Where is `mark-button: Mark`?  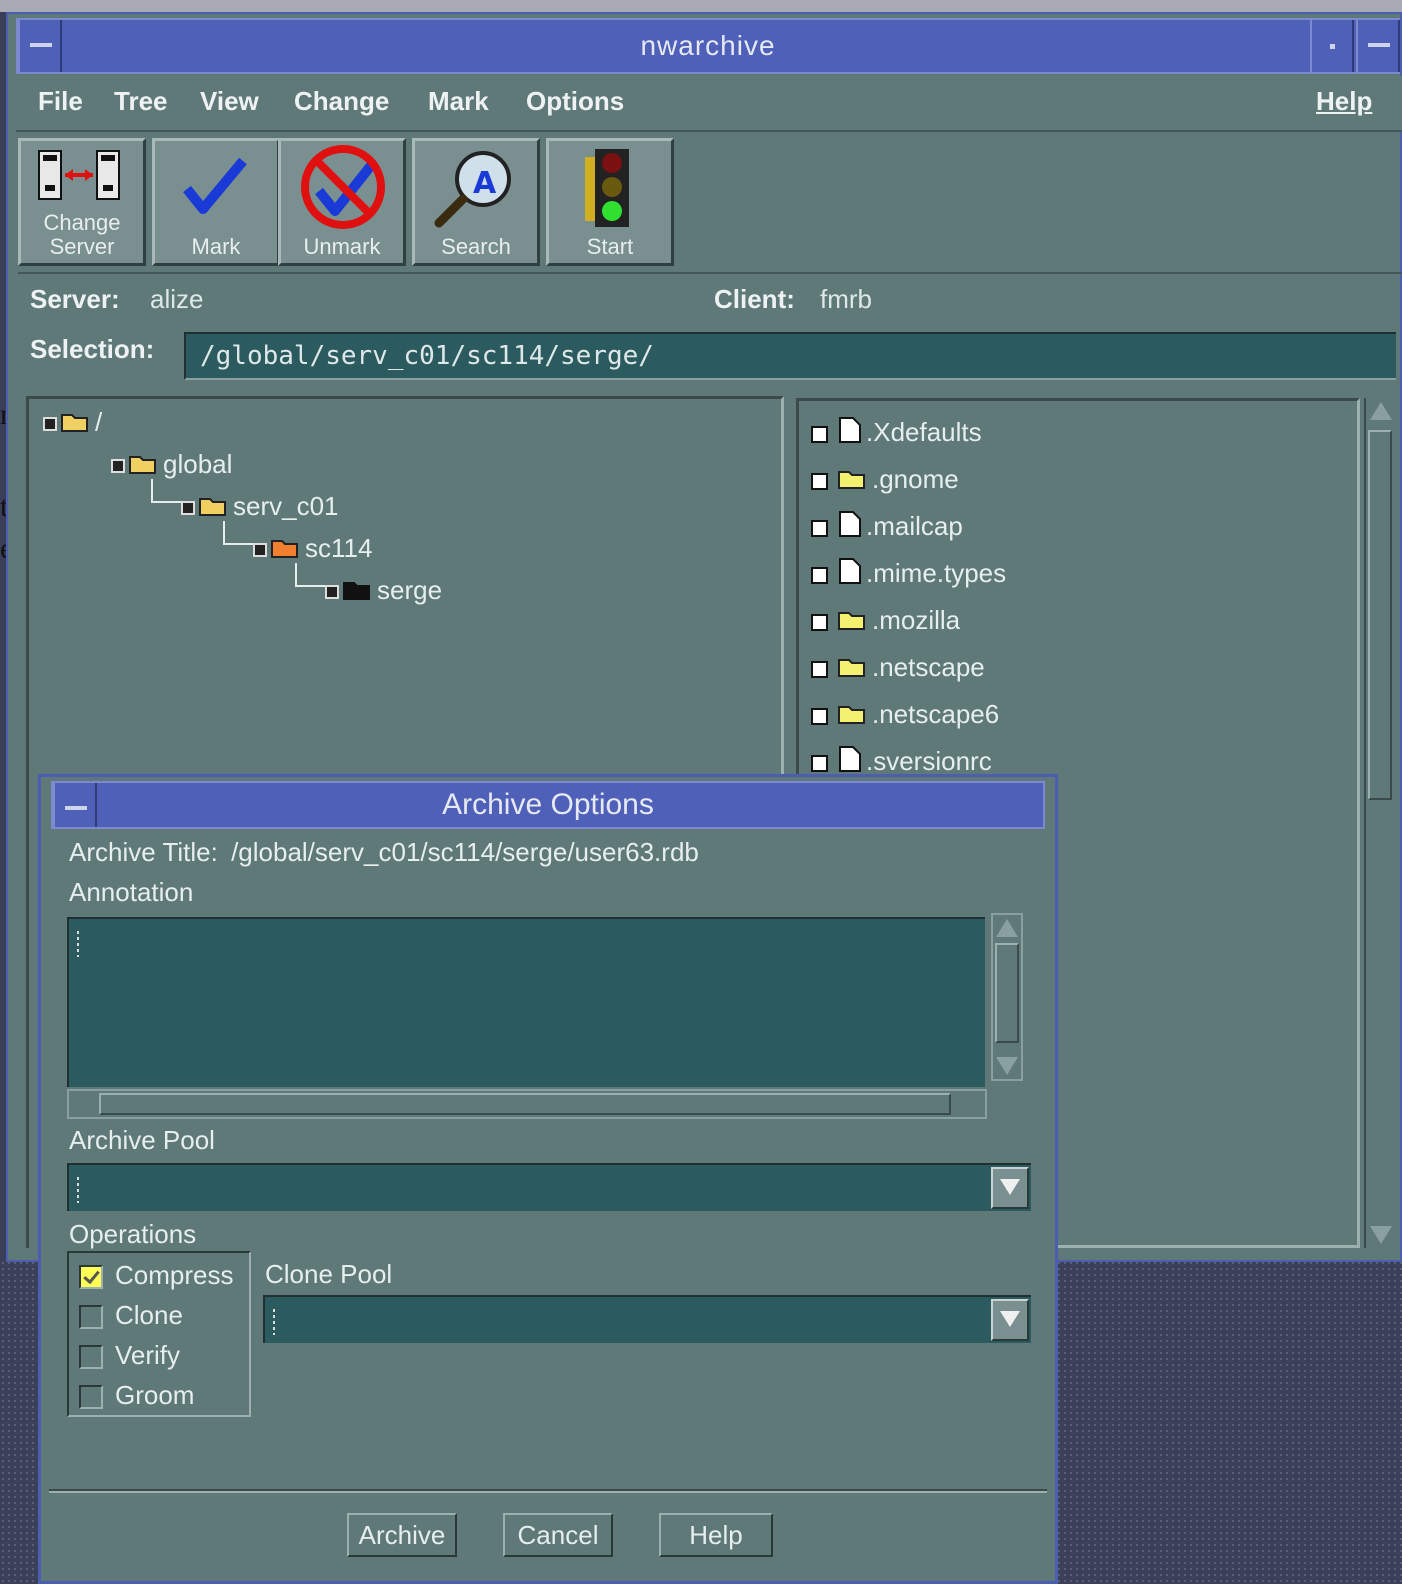
mark-button: Mark is located at coordinates (216, 202).